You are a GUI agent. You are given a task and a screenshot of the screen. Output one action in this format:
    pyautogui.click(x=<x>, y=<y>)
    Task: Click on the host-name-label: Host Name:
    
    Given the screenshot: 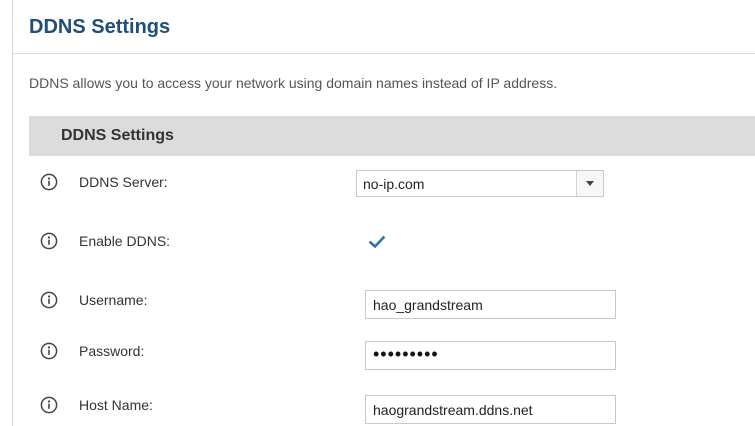 What is the action you would take?
    pyautogui.click(x=116, y=405)
    